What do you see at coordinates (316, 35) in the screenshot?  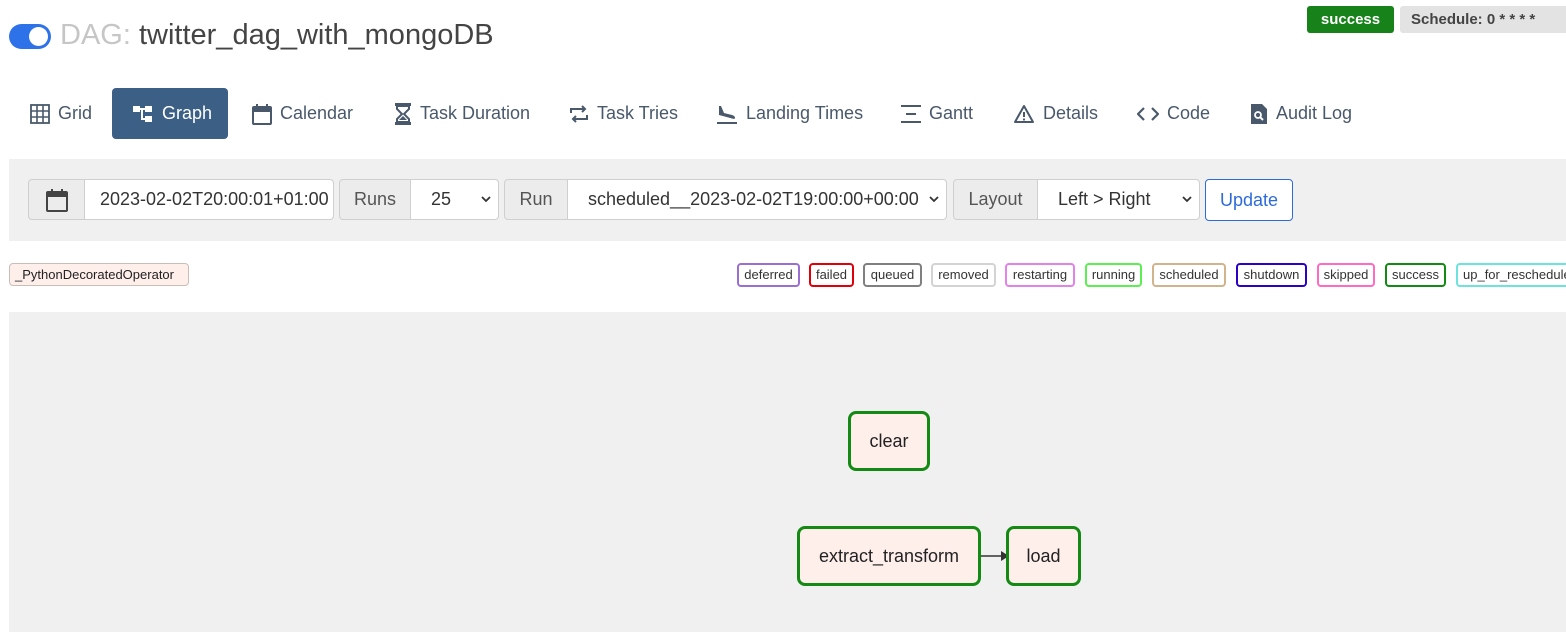 I see `dag-id: twitter_dag_with_mongoDB` at bounding box center [316, 35].